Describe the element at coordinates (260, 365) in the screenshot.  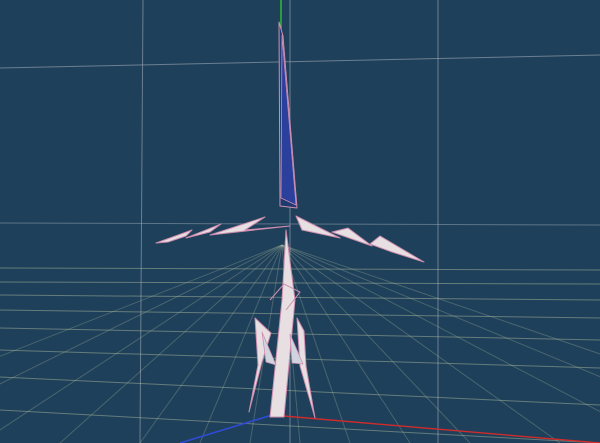
I see `model-left-leg` at that location.